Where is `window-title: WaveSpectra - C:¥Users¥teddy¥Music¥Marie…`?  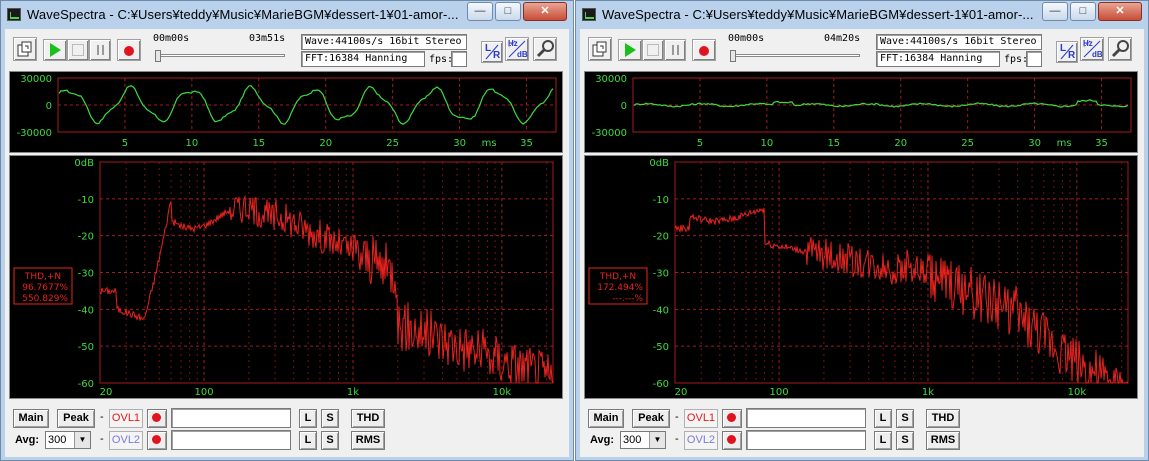
window-title: WaveSpectra - C:¥Users¥teddy¥Music¥Marie… is located at coordinates (818, 14).